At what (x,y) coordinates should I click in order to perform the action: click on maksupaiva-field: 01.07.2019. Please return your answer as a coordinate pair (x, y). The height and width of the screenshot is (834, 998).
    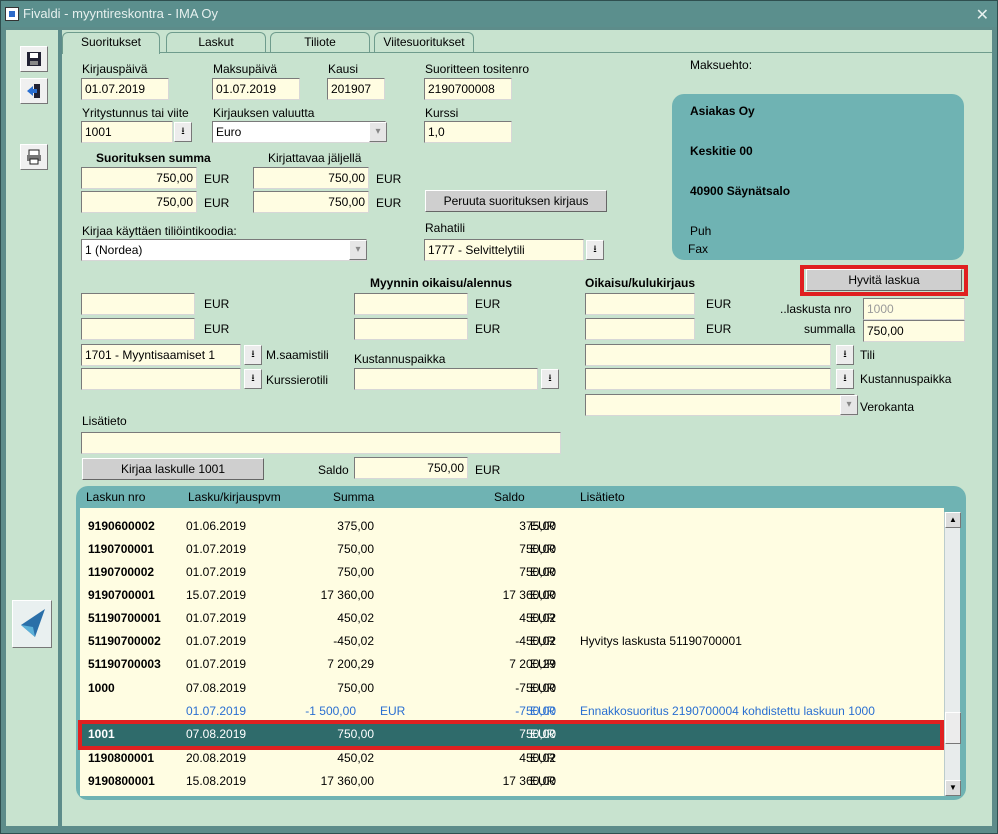
    Looking at the image, I should click on (256, 89).